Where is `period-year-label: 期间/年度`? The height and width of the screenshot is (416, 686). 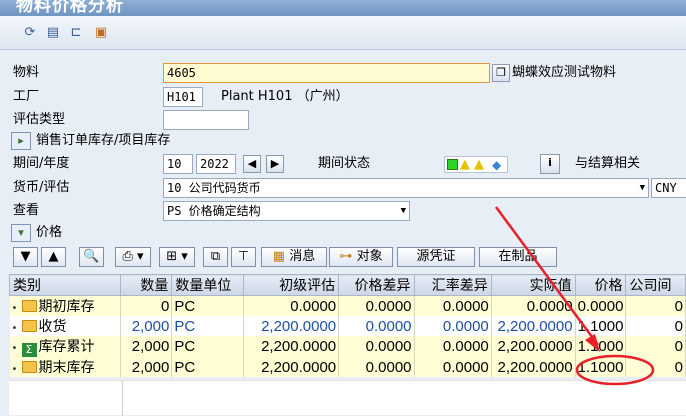 period-year-label: 期间/年度 is located at coordinates (41, 163).